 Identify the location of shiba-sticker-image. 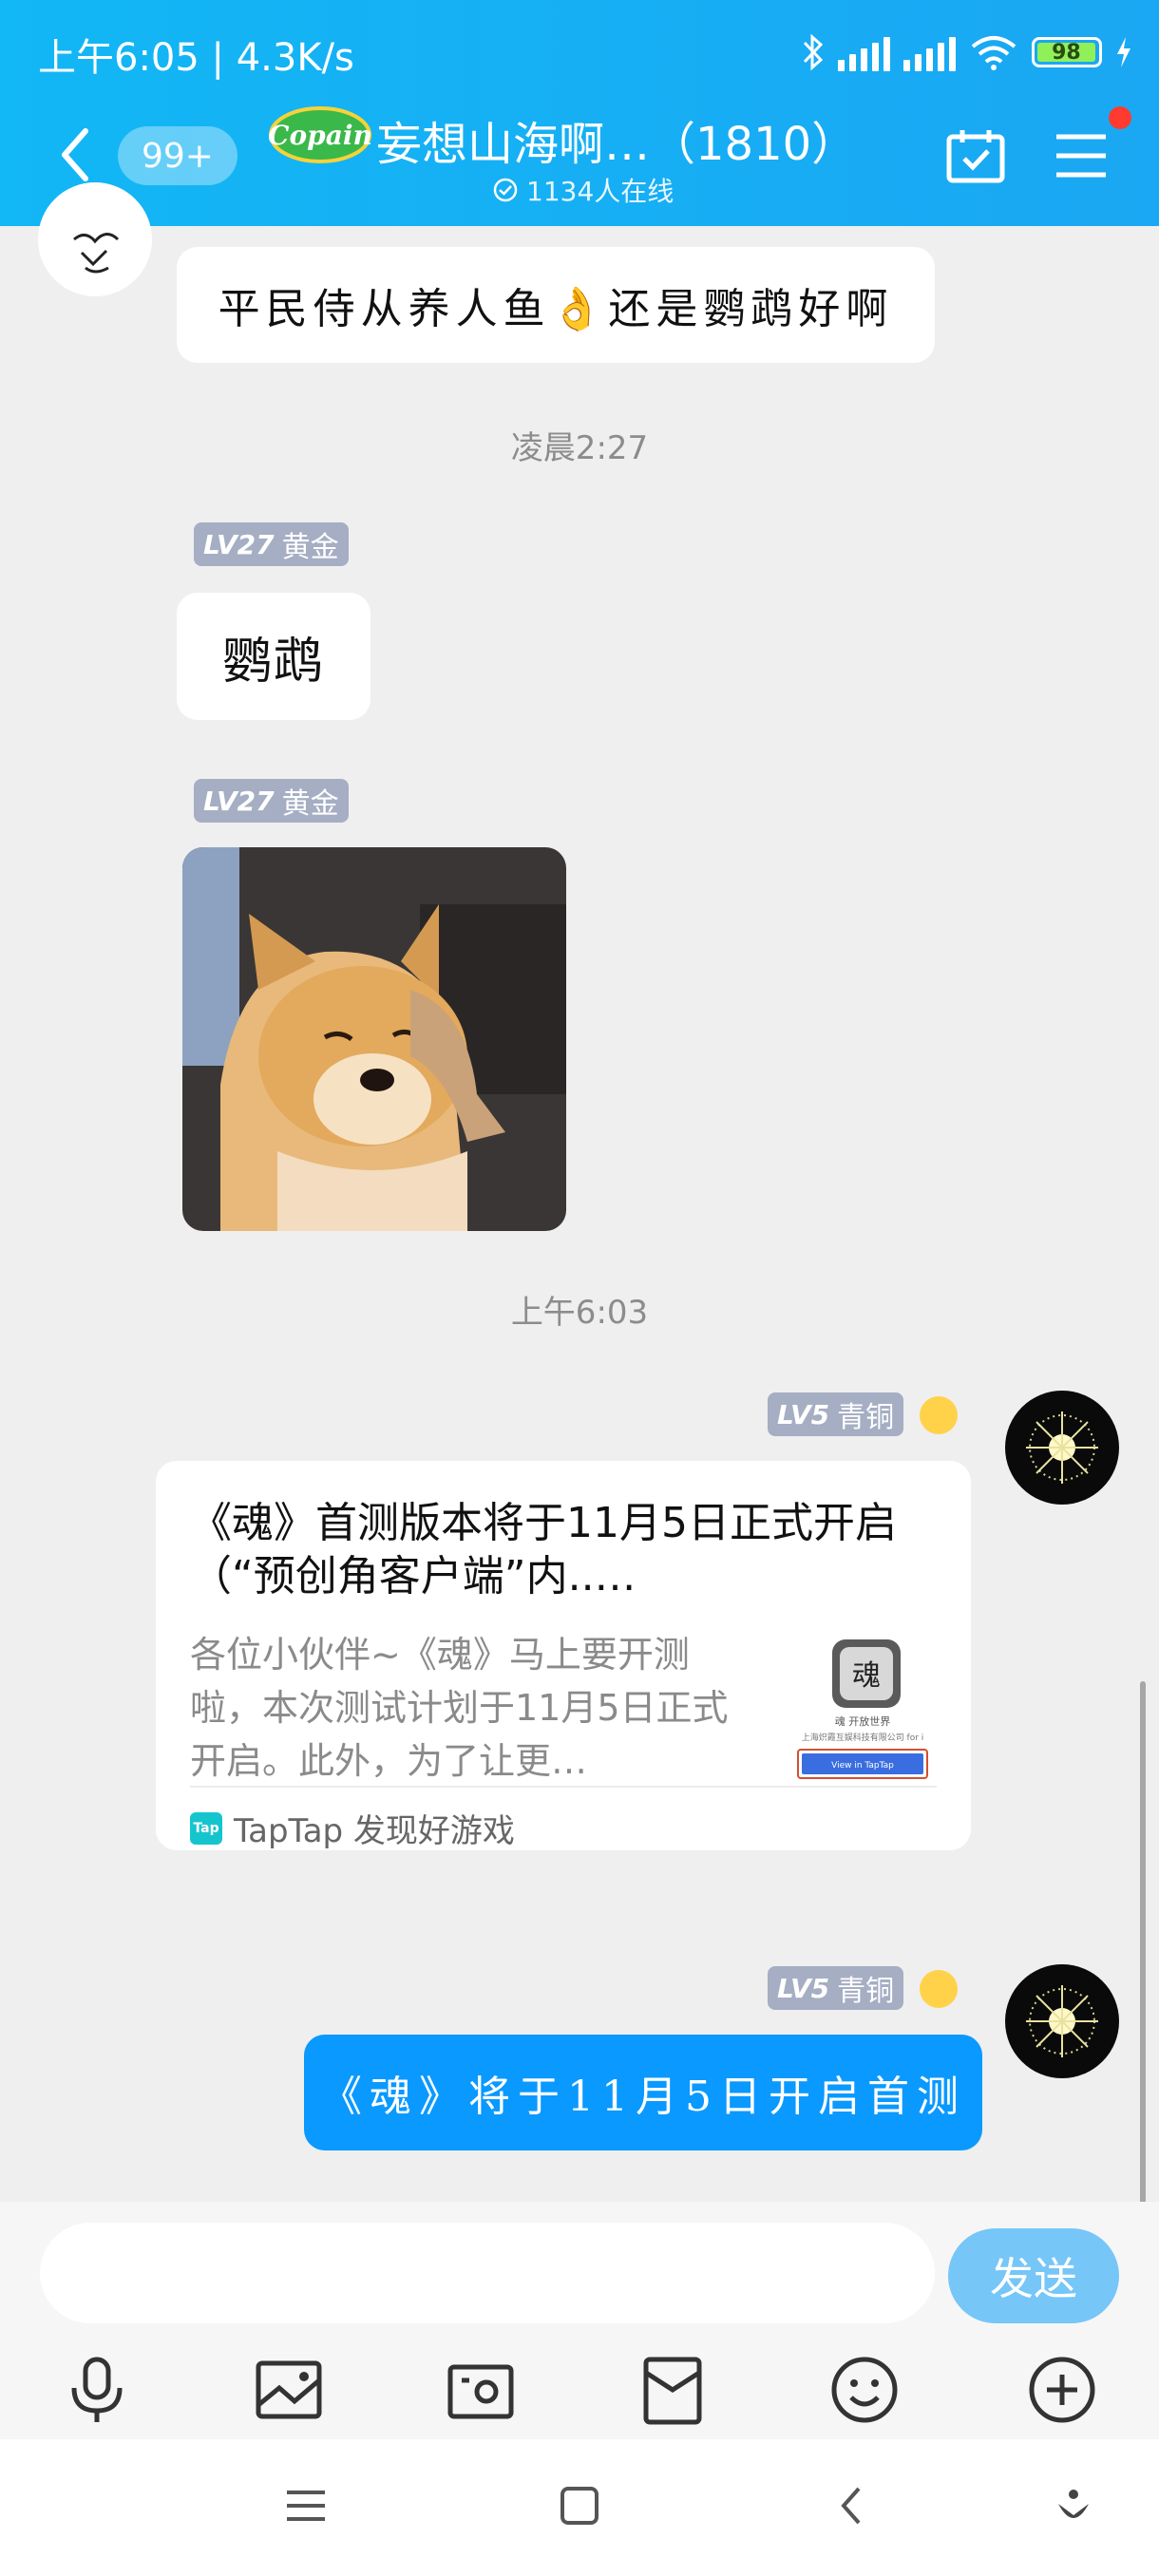
(374, 1039).